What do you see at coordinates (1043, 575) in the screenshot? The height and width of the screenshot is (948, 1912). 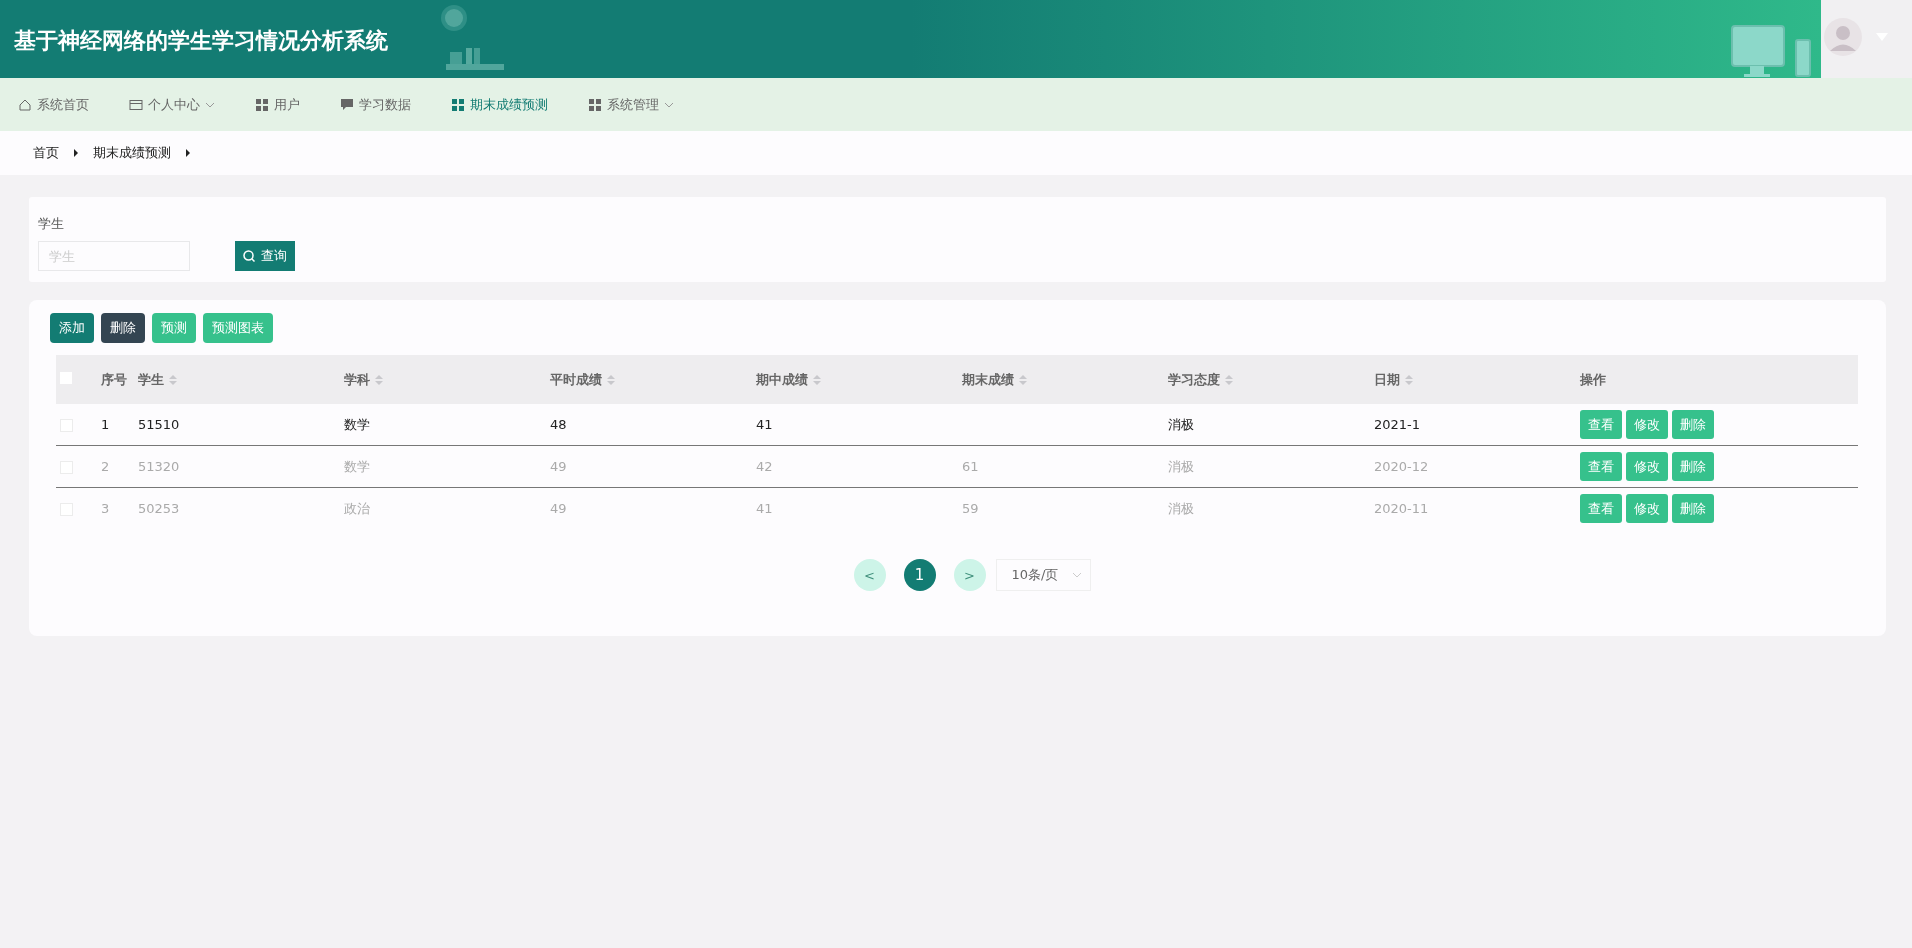 I see `page-size-select: 10条/页` at bounding box center [1043, 575].